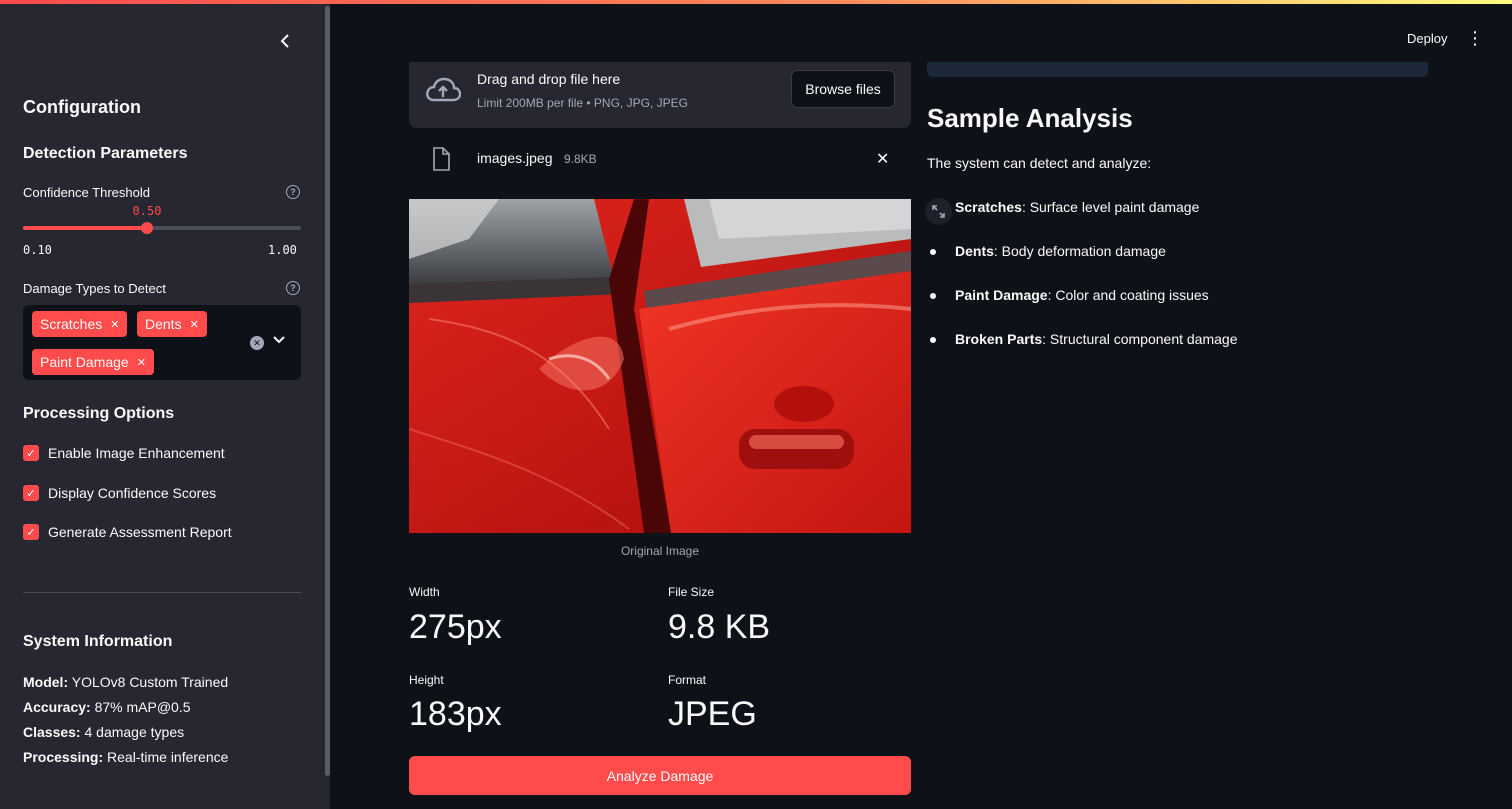  What do you see at coordinates (105, 153) in the screenshot?
I see `detection-parameters-heading: Detection Parameters` at bounding box center [105, 153].